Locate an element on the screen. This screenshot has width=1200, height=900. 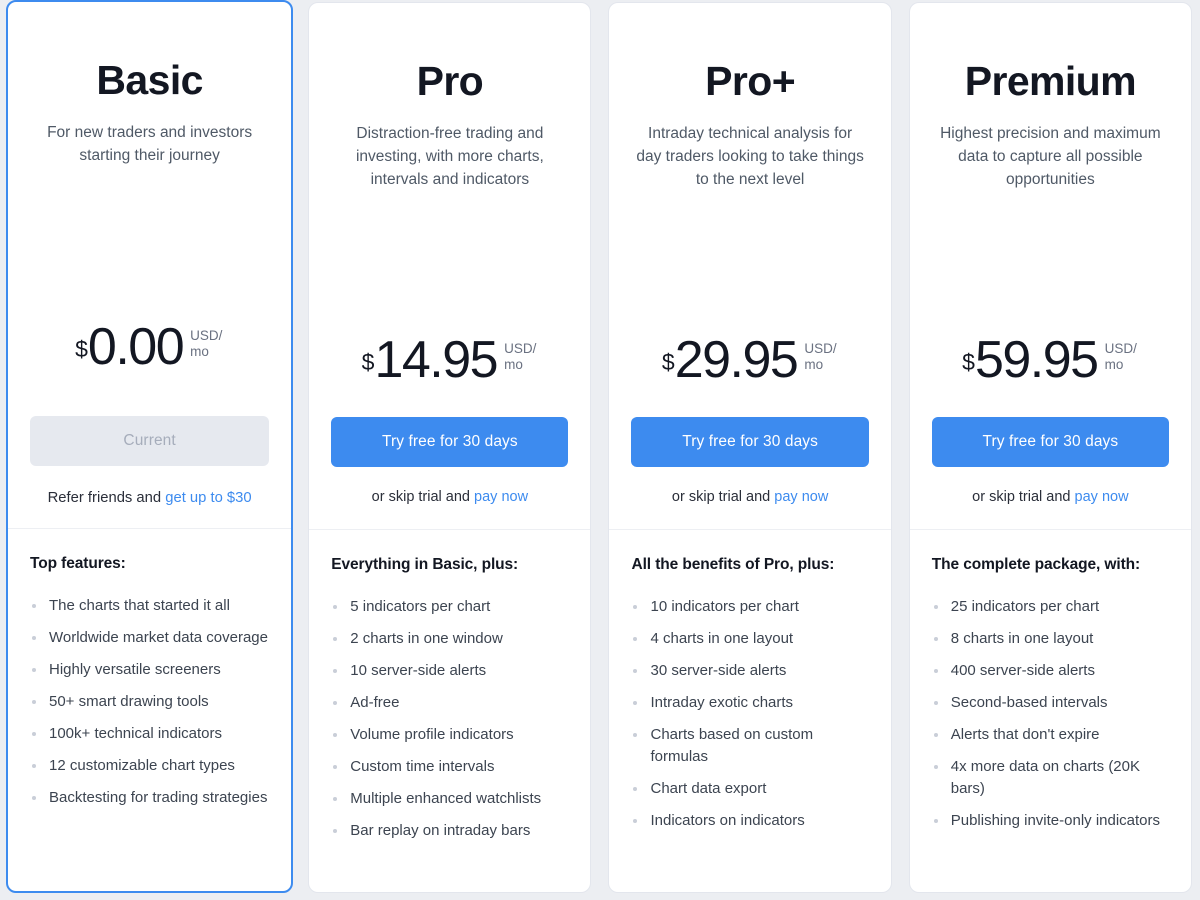
features-heading: Everything in Basic, plus: is located at coordinates (425, 564).